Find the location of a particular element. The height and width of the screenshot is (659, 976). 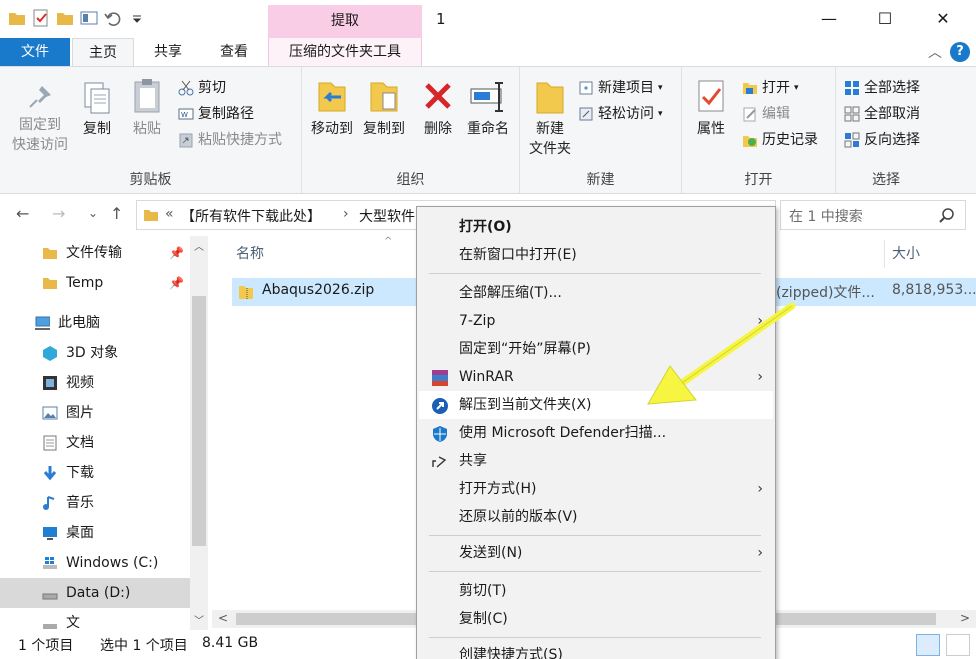

search-box: 在 1 中搜索 is located at coordinates (873, 215).